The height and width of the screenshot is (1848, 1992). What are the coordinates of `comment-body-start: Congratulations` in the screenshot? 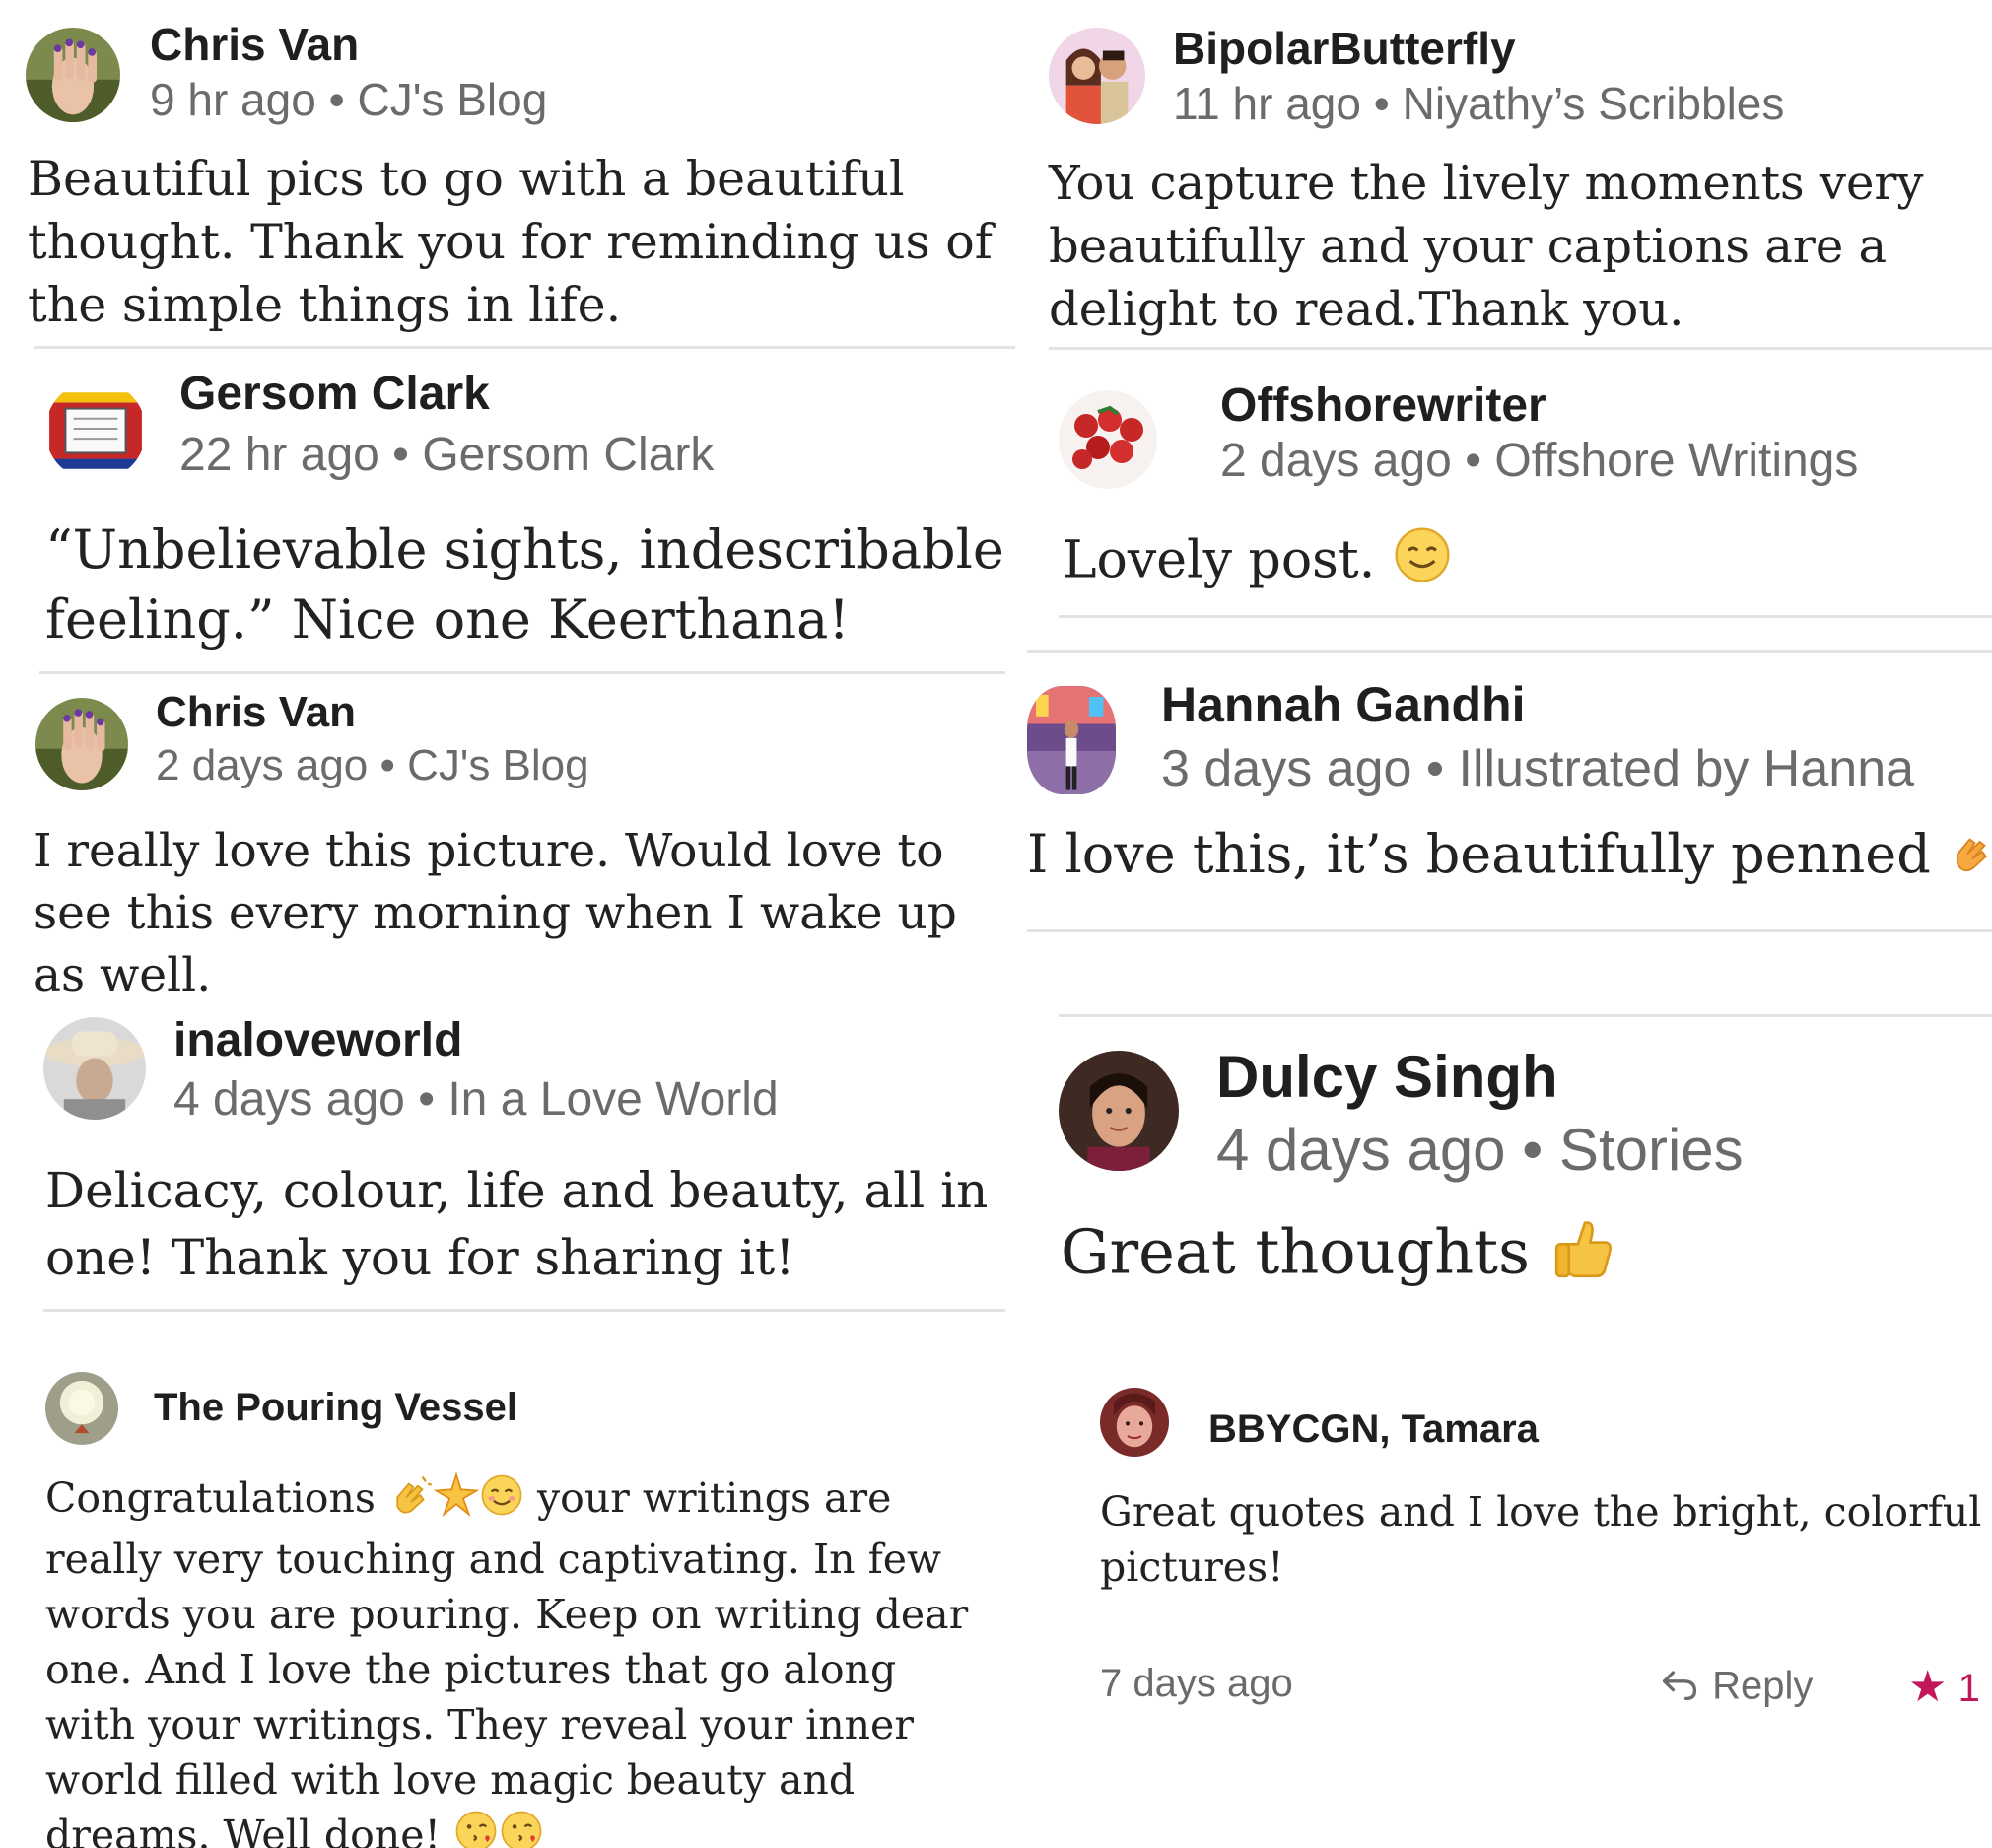 It's located at (210, 1498).